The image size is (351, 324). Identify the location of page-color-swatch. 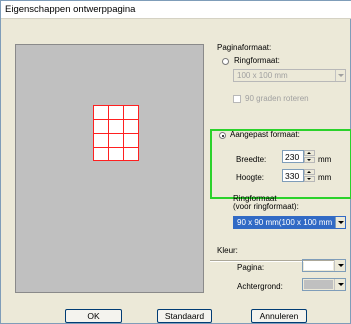
(318, 265).